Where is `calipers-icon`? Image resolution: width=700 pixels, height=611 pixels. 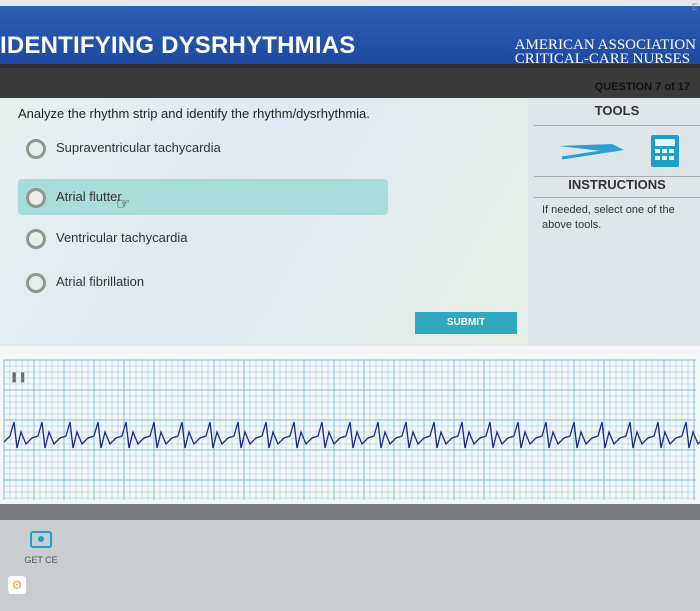
calipers-icon is located at coordinates (591, 151).